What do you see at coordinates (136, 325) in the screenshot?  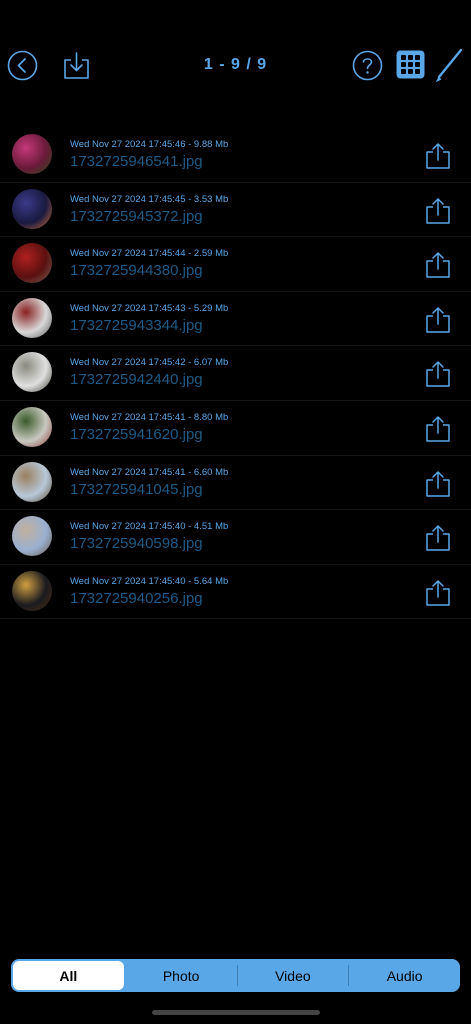 I see `file-name: 1732725943344.jpg` at bounding box center [136, 325].